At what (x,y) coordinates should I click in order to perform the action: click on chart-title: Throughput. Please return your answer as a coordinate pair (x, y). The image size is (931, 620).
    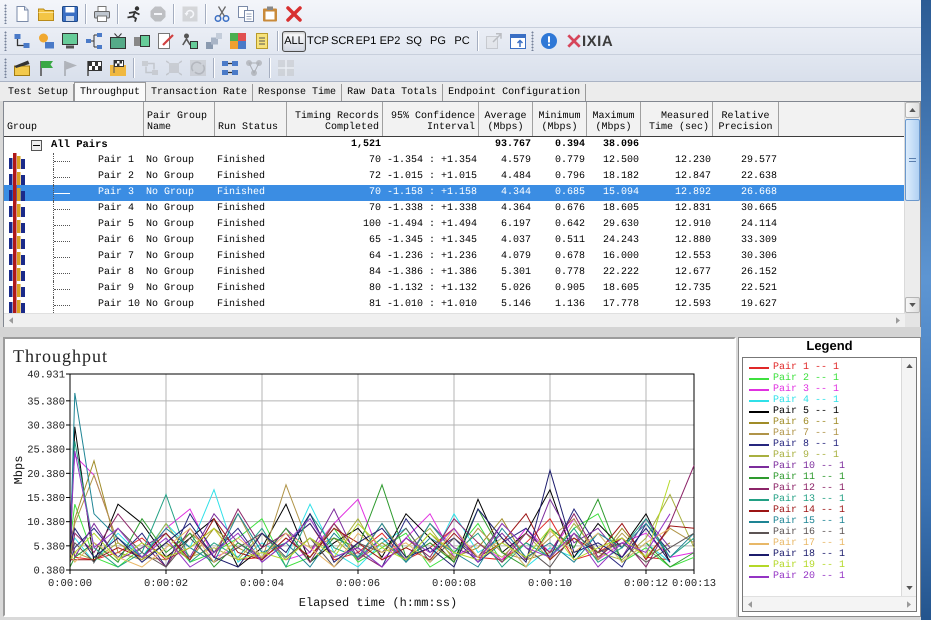
    Looking at the image, I should click on (60, 356).